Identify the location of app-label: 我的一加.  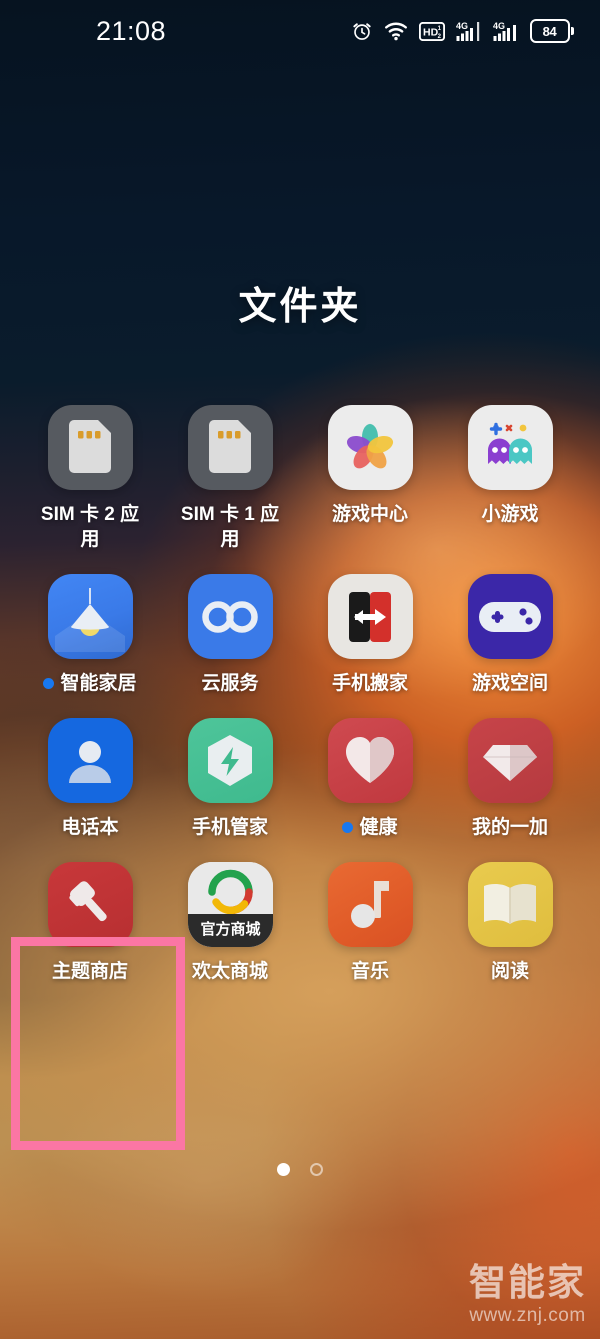
(509, 828).